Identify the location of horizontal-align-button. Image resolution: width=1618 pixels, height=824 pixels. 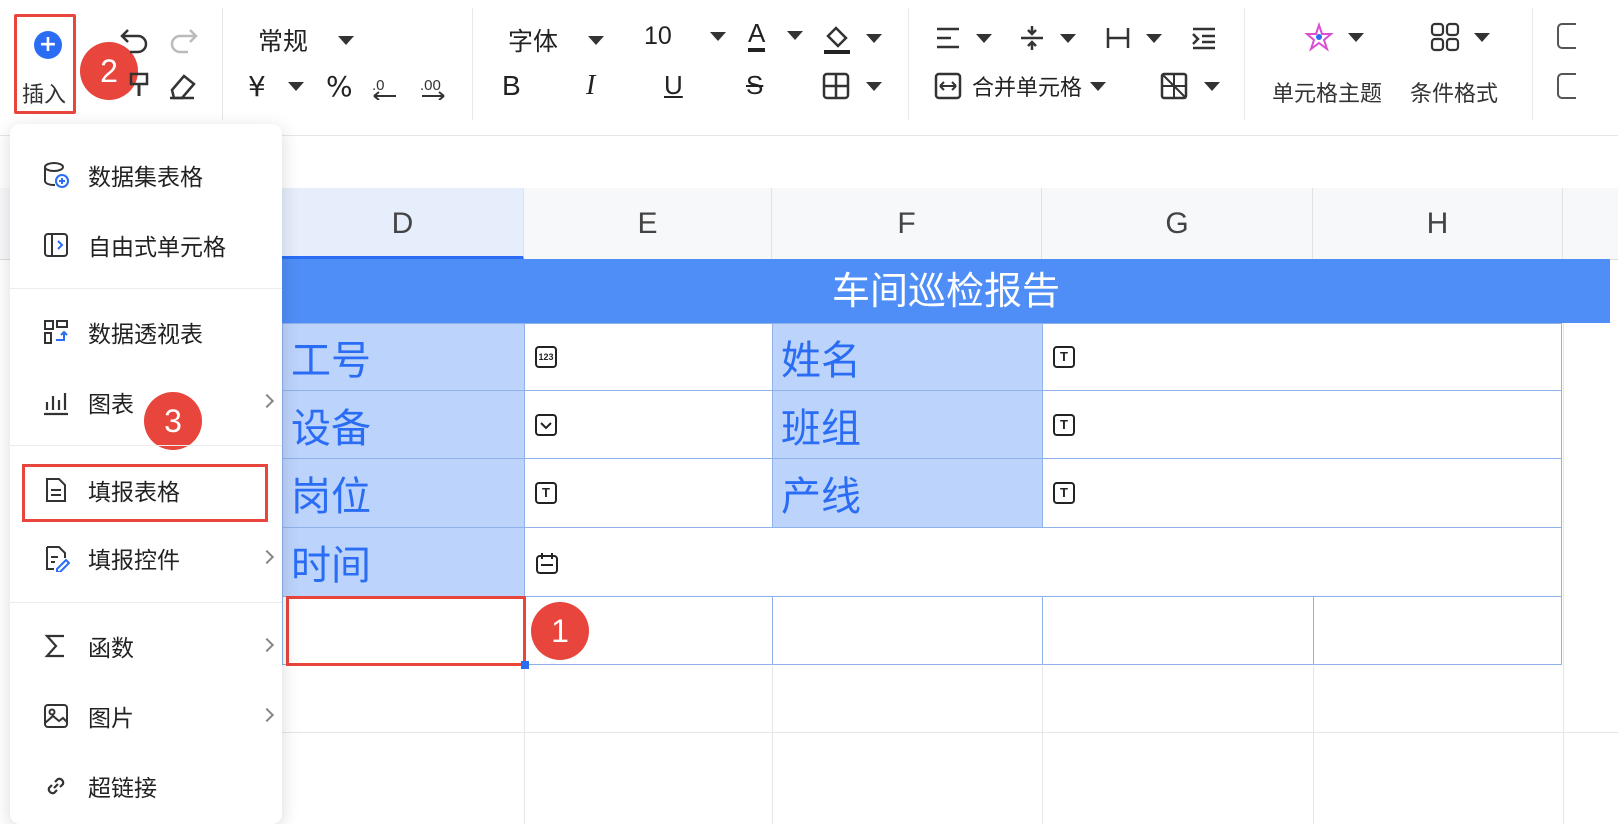
(963, 38).